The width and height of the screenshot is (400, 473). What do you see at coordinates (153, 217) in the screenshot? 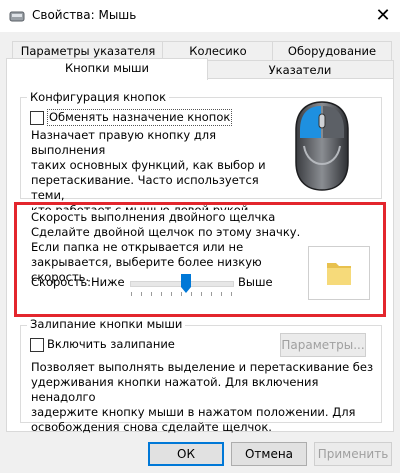
I see `double-click-label: Скорость выполнения двойного щелчка` at bounding box center [153, 217].